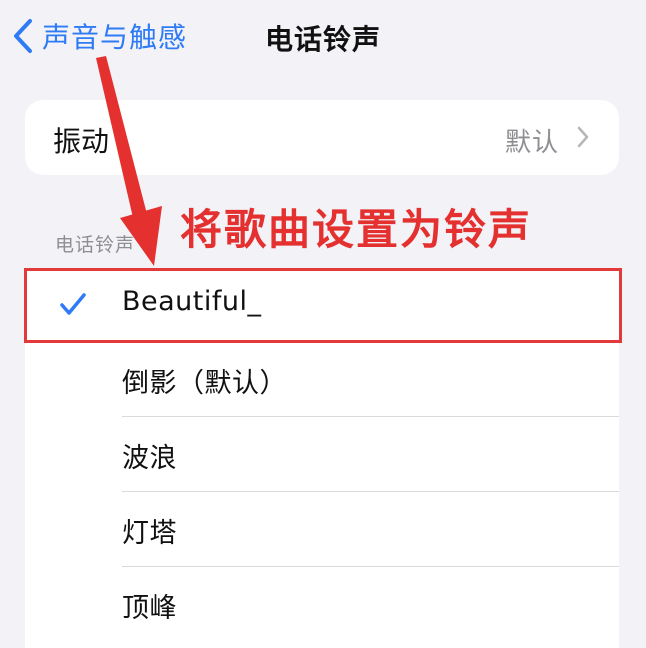 The width and height of the screenshot is (646, 648). What do you see at coordinates (322, 455) in the screenshot?
I see `ringtone-item-bolang: 波浪` at bounding box center [322, 455].